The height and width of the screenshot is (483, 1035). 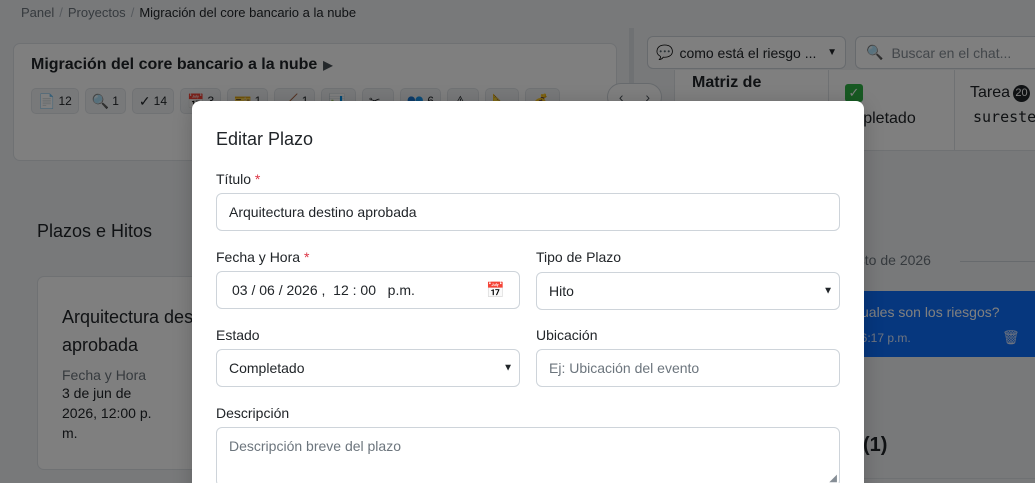 I want to click on fecha-label: Fecha y Hora *, so click(x=262, y=257).